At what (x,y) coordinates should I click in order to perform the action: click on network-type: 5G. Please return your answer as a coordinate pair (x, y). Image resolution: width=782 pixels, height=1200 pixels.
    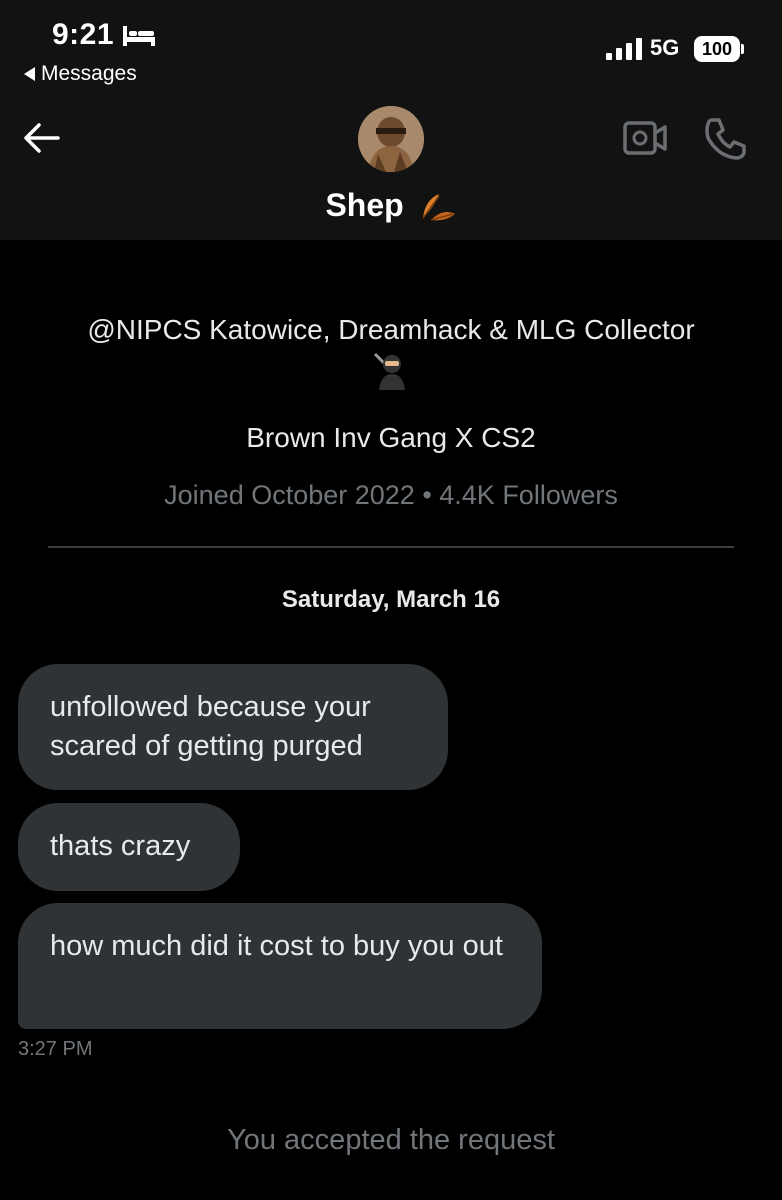
    Looking at the image, I should click on (665, 47).